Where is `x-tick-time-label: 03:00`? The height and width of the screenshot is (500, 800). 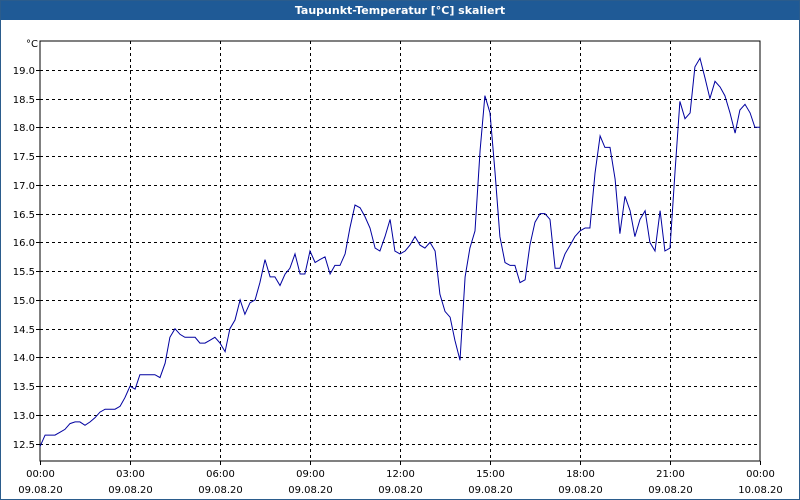
x-tick-time-label: 03:00 is located at coordinates (130, 474).